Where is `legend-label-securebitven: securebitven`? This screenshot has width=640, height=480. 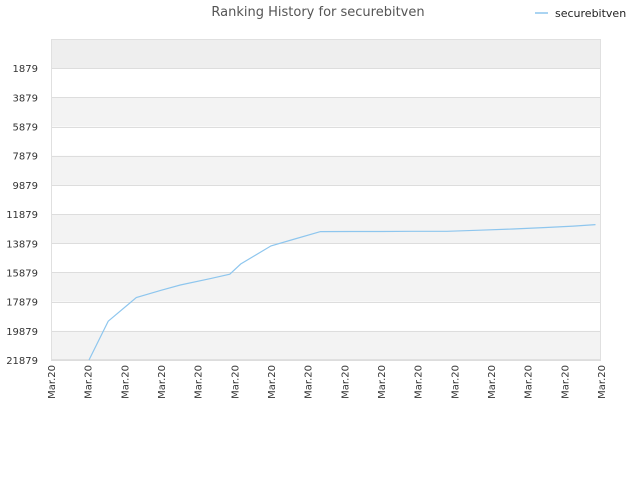 legend-label-securebitven: securebitven is located at coordinates (590, 13).